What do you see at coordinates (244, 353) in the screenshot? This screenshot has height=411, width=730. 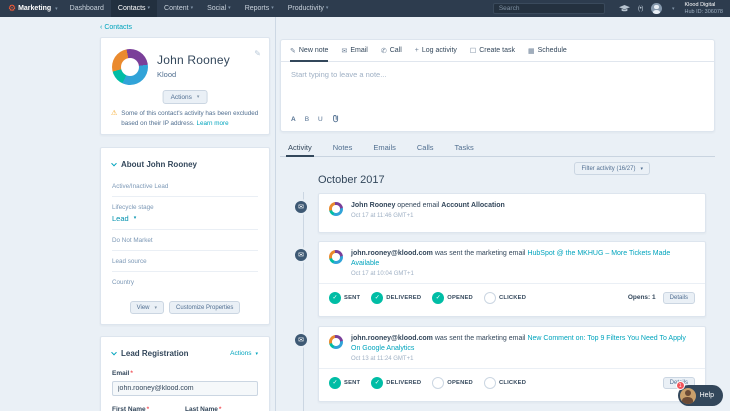 I see `lead-actions-link: Actions ▾` at bounding box center [244, 353].